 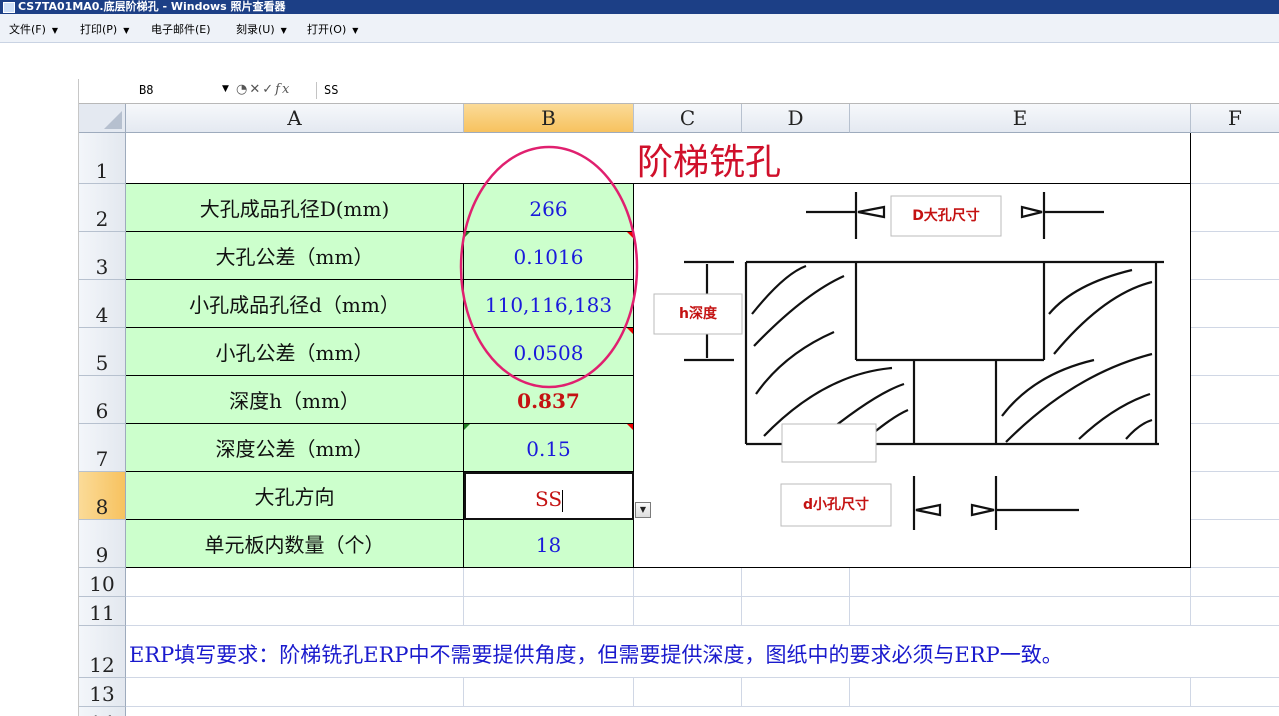 I want to click on formula-icons: ◔✕✓fx, so click(x=263, y=89).